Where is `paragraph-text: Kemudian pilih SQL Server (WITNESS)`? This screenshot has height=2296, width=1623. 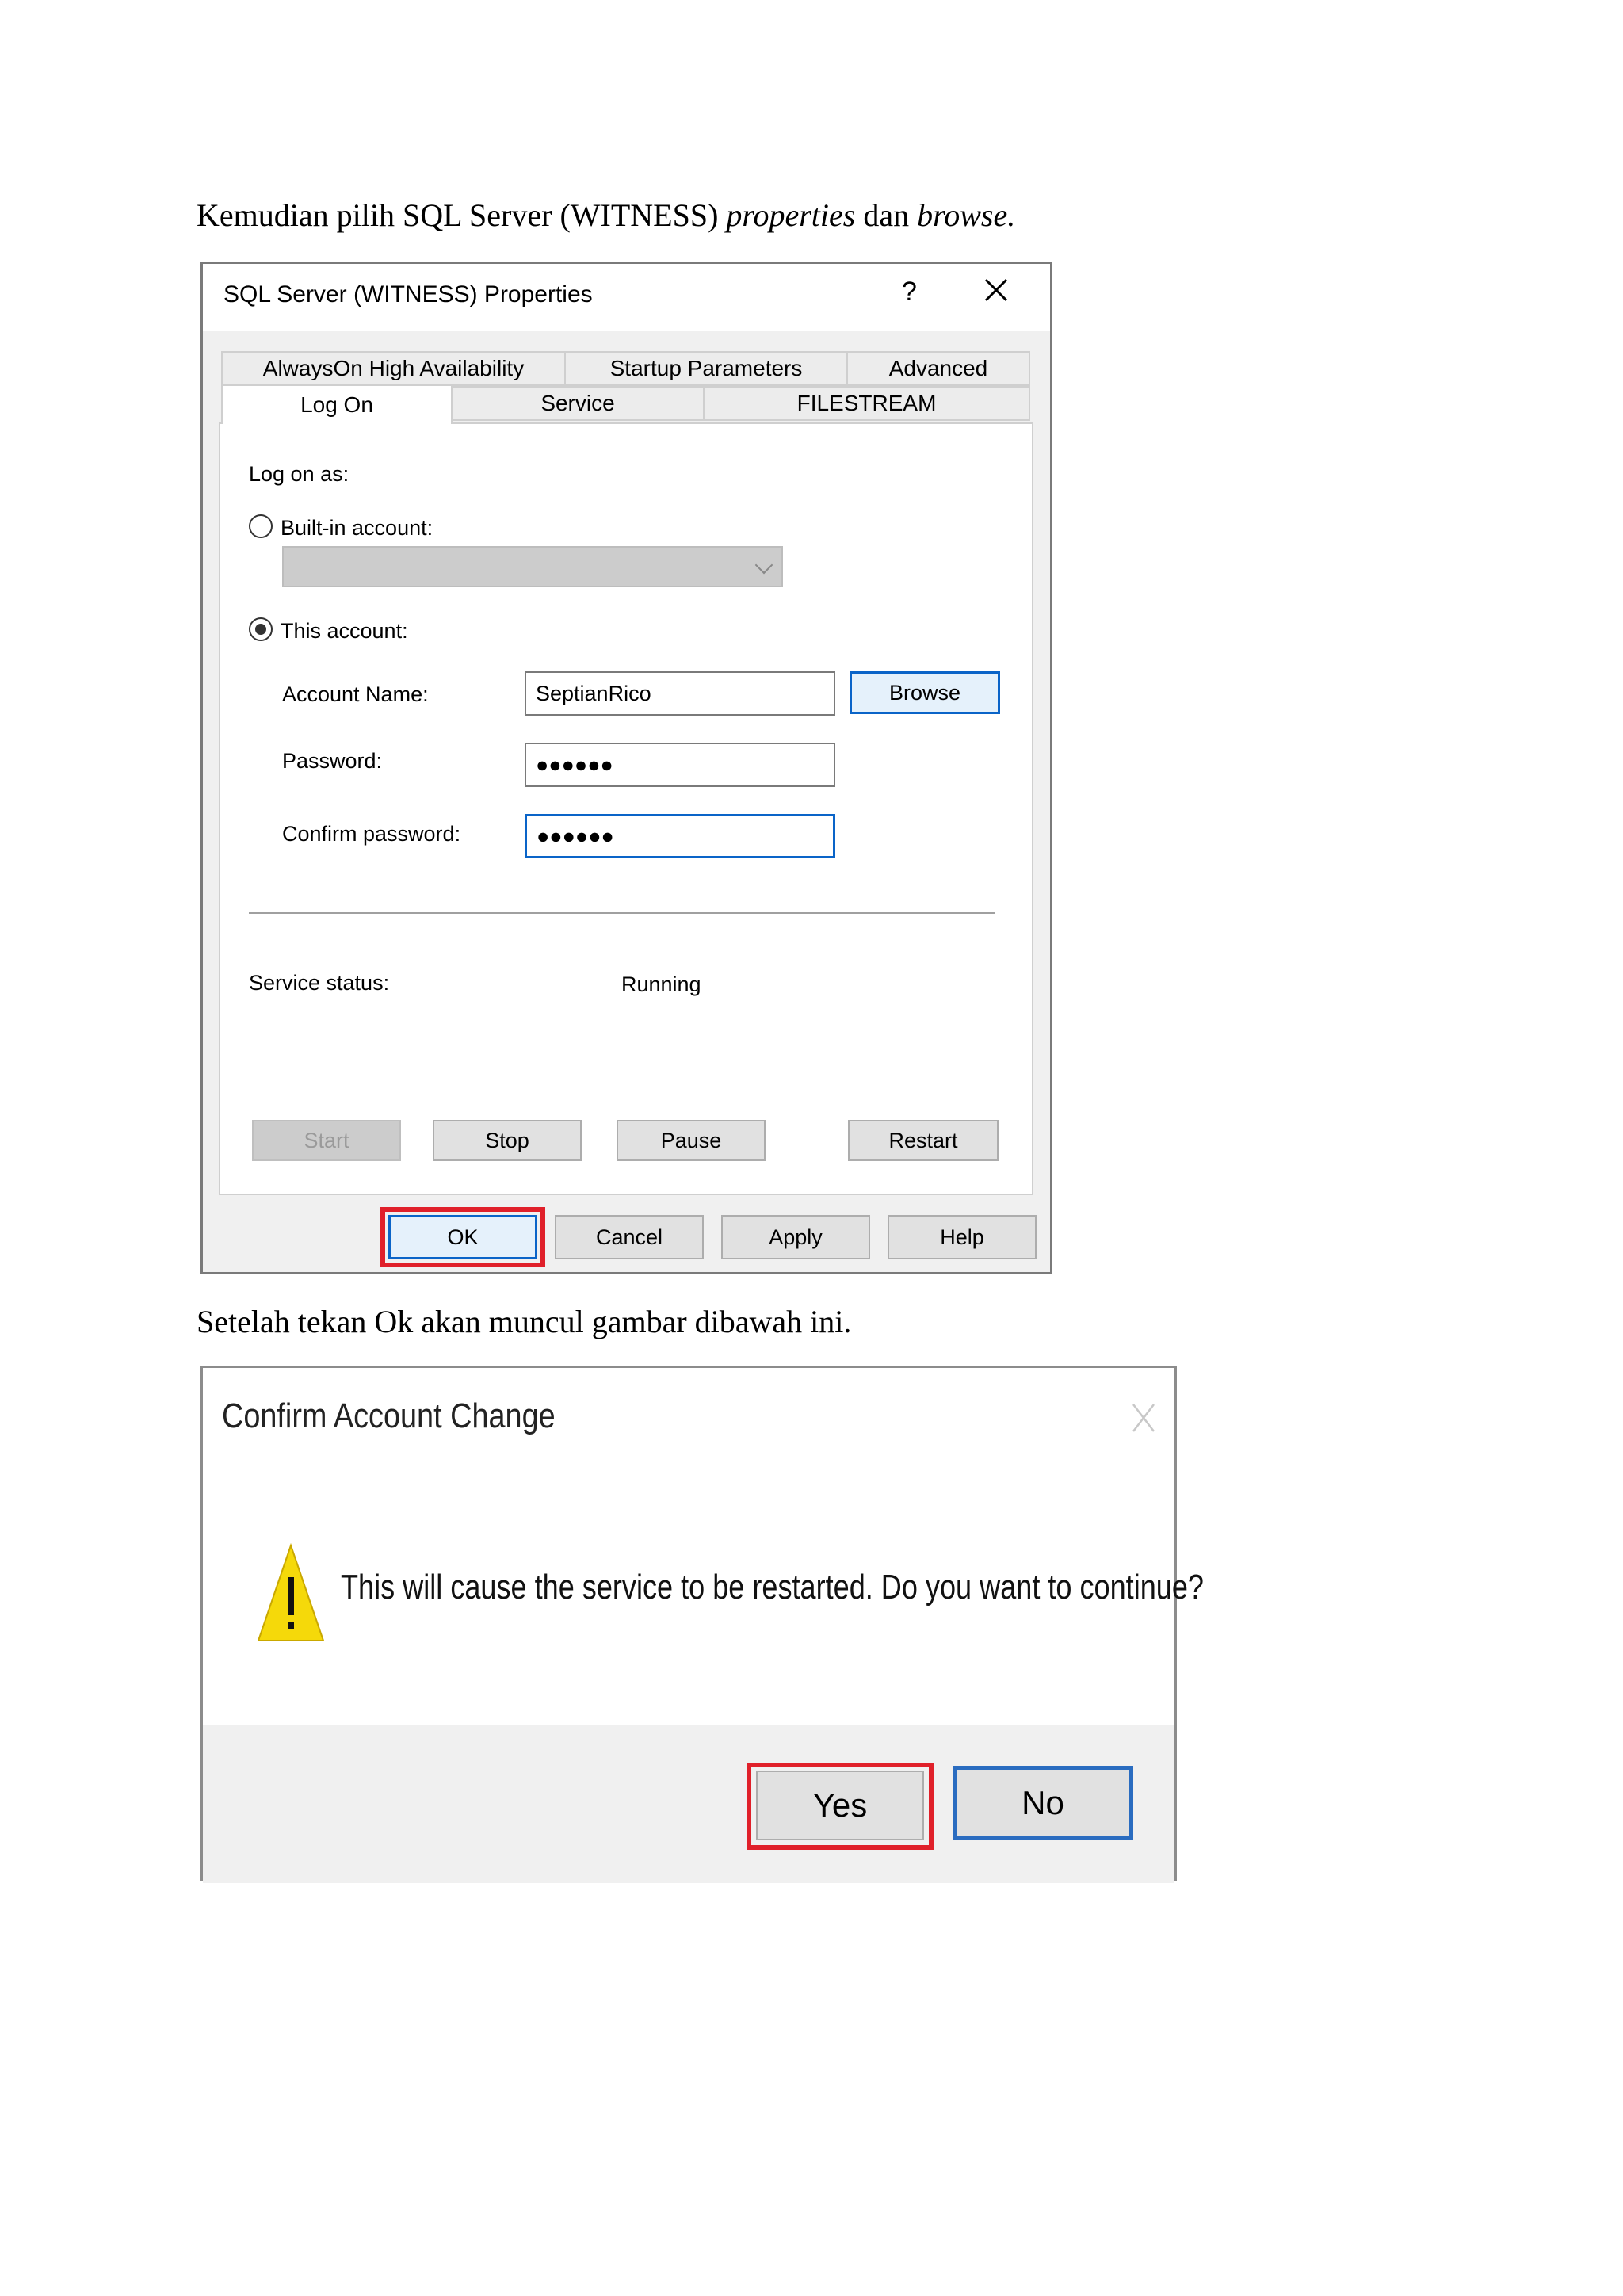 paragraph-text: Kemudian pilih SQL Server (WITNESS) is located at coordinates (462, 215).